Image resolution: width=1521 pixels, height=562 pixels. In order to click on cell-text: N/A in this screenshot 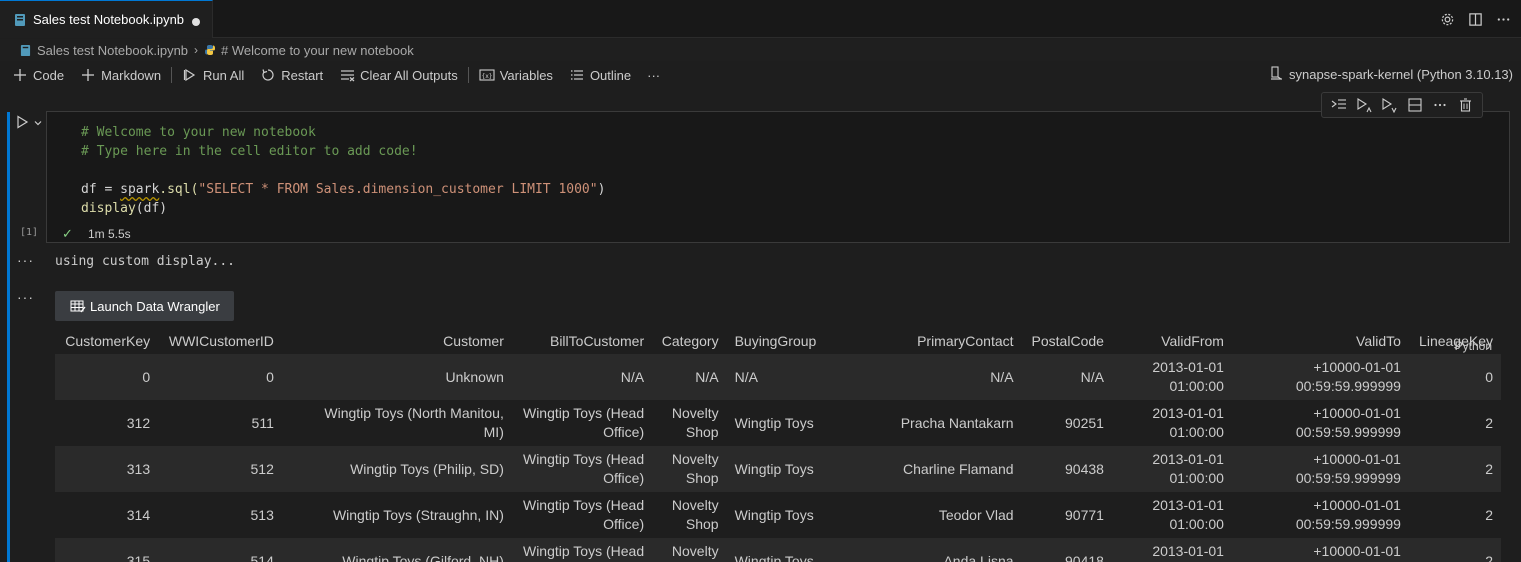, I will do `click(1002, 376)`.